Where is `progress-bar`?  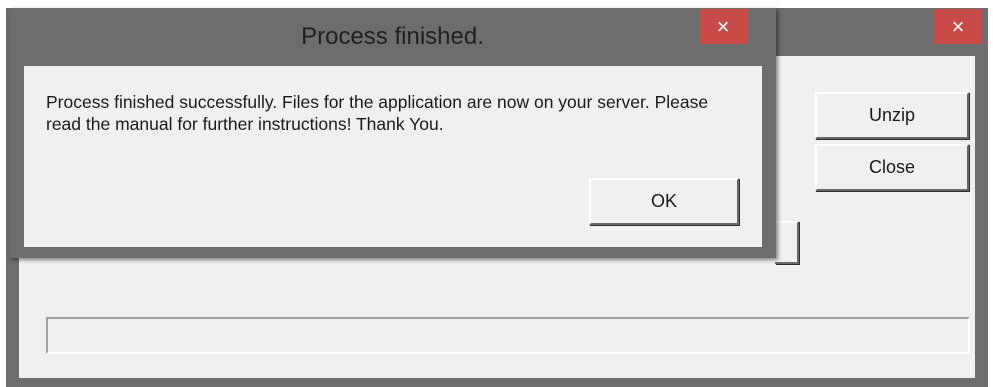 progress-bar is located at coordinates (508, 335).